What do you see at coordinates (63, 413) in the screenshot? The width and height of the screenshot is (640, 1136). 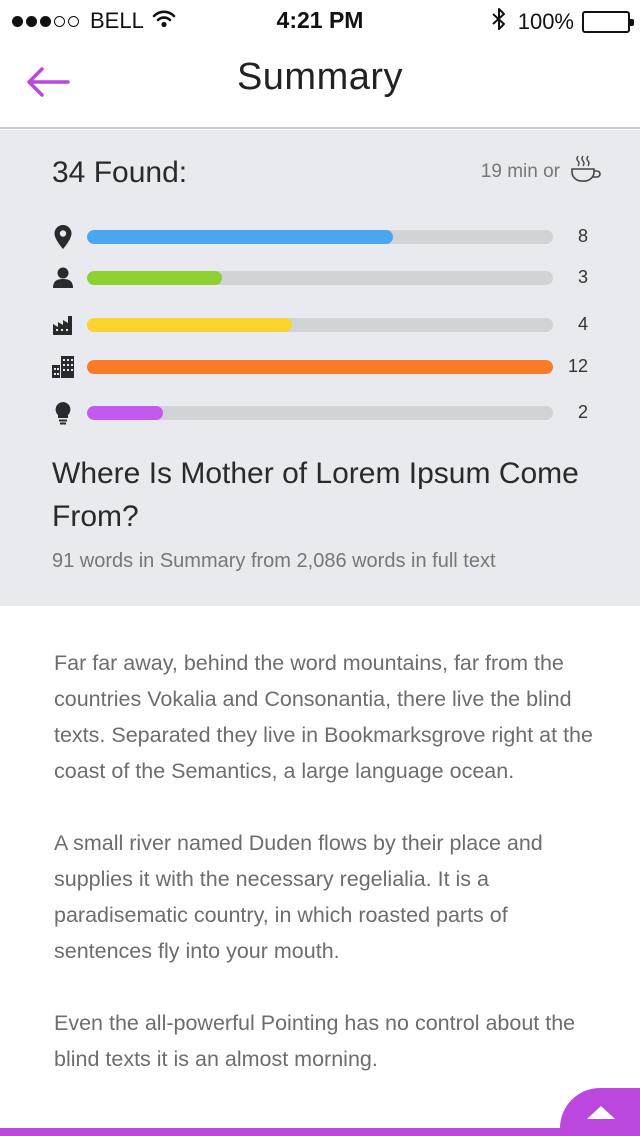 I see `lightbulb-icon` at bounding box center [63, 413].